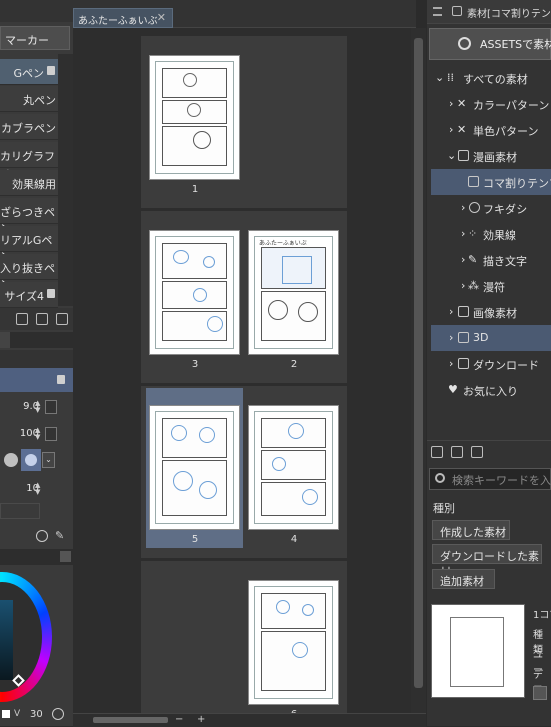 The width and height of the screenshot is (551, 727). Describe the element at coordinates (6, 640) in the screenshot. I see `color-square` at that location.